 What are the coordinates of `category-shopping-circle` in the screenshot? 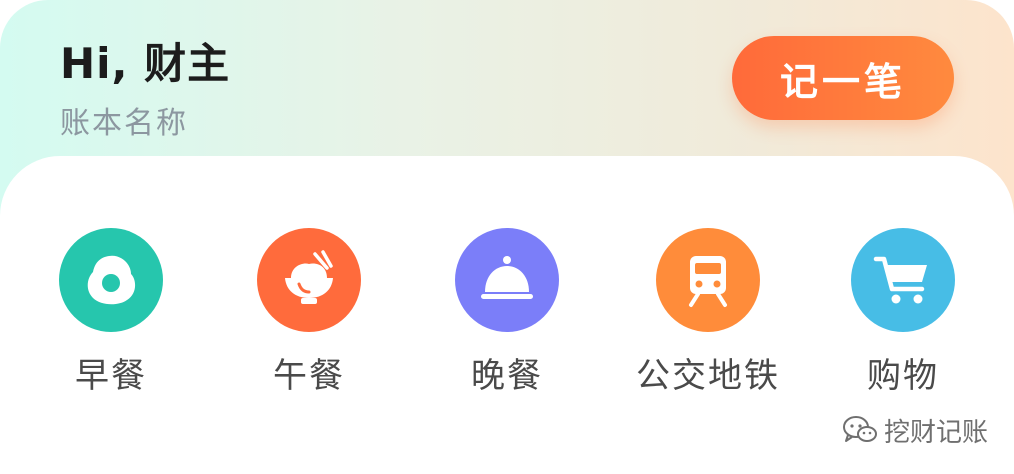 It's located at (903, 280).